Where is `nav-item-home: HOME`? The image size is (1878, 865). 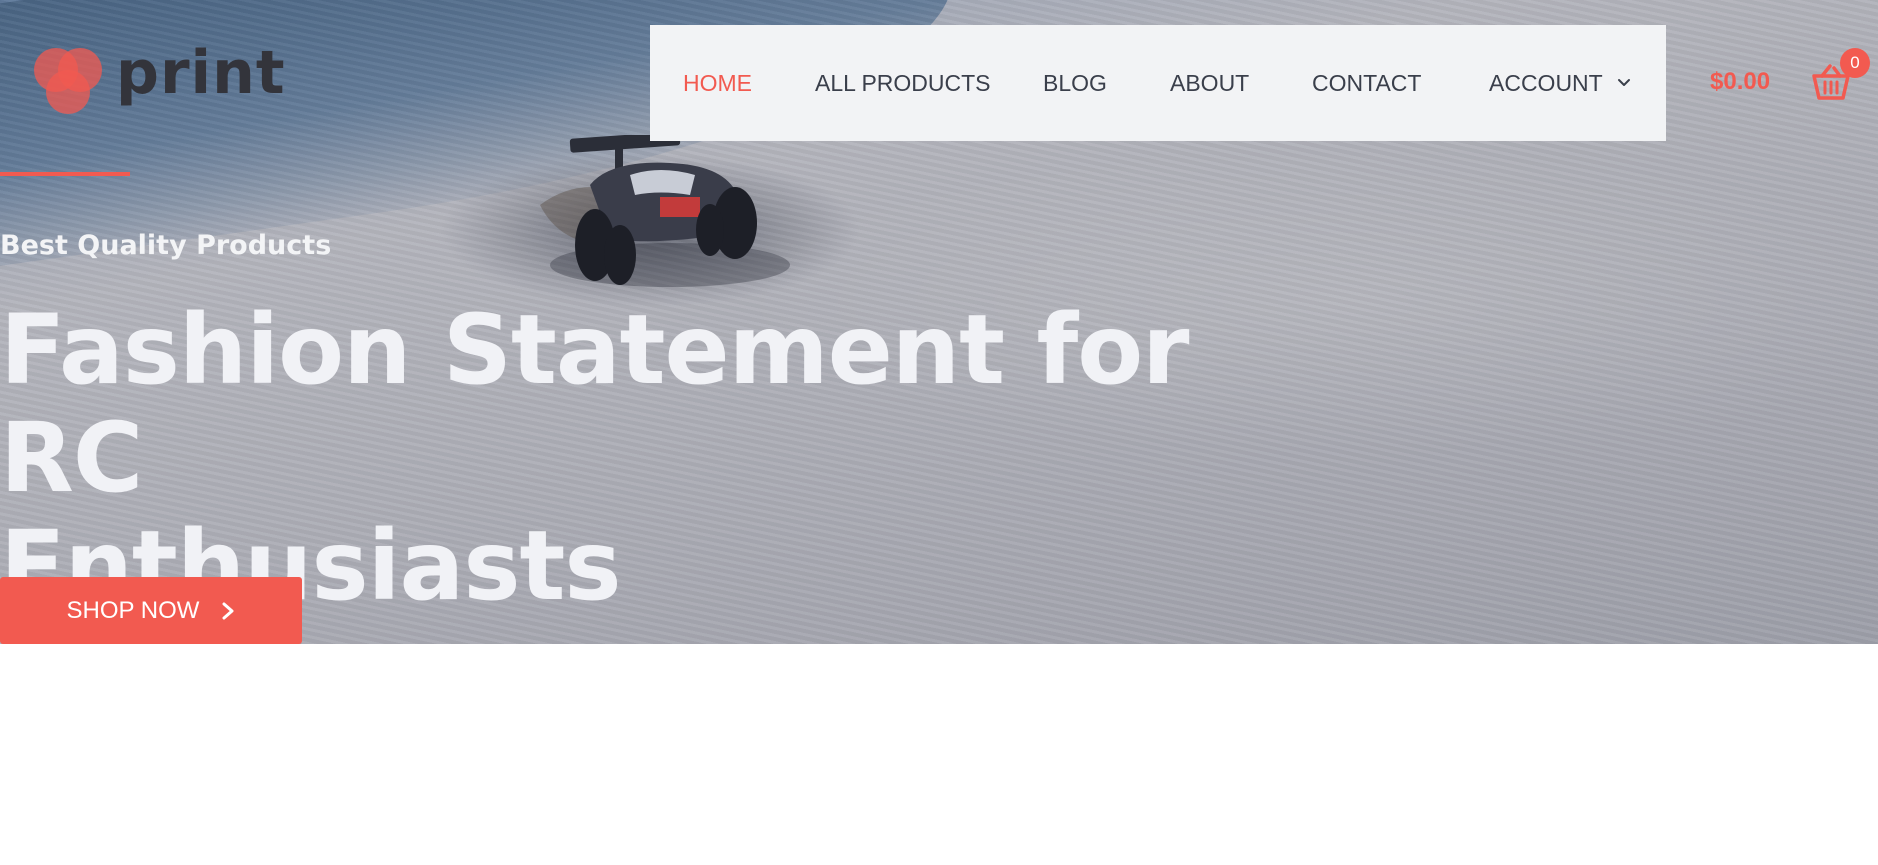
nav-item-home: HOME is located at coordinates (717, 83).